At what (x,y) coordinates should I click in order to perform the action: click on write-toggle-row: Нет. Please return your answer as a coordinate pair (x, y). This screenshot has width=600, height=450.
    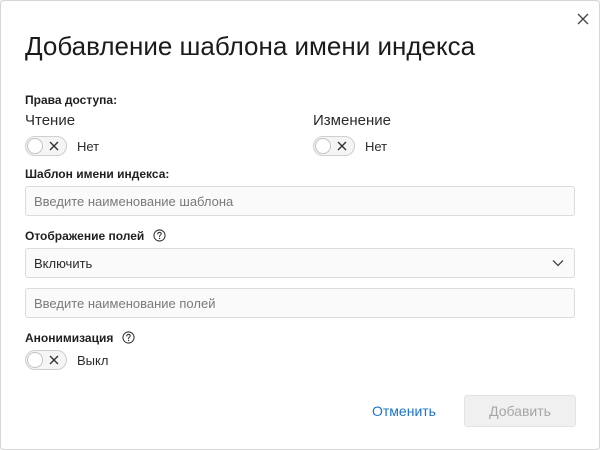
    Looking at the image, I should click on (350, 146).